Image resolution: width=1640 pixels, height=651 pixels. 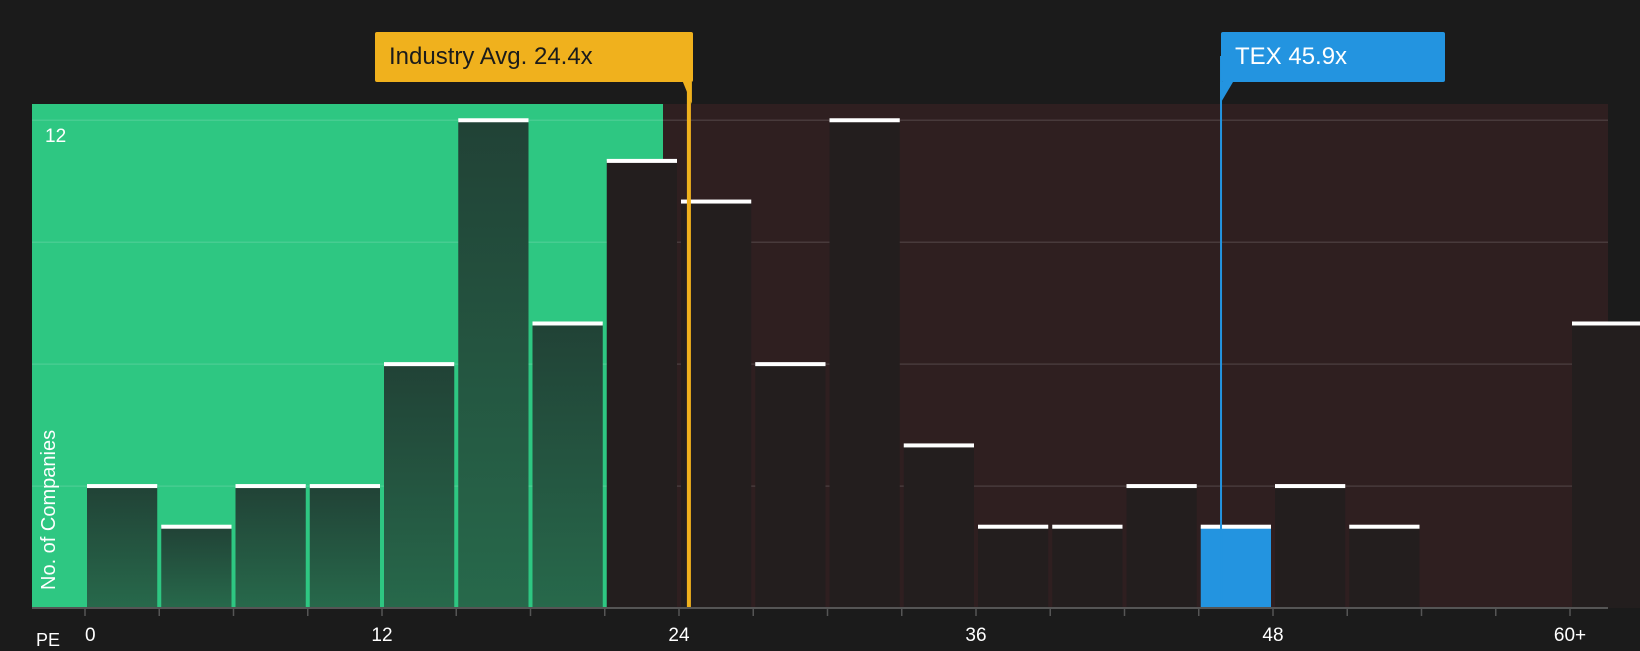 What do you see at coordinates (975, 635) in the screenshot?
I see `x-tick-label: 36` at bounding box center [975, 635].